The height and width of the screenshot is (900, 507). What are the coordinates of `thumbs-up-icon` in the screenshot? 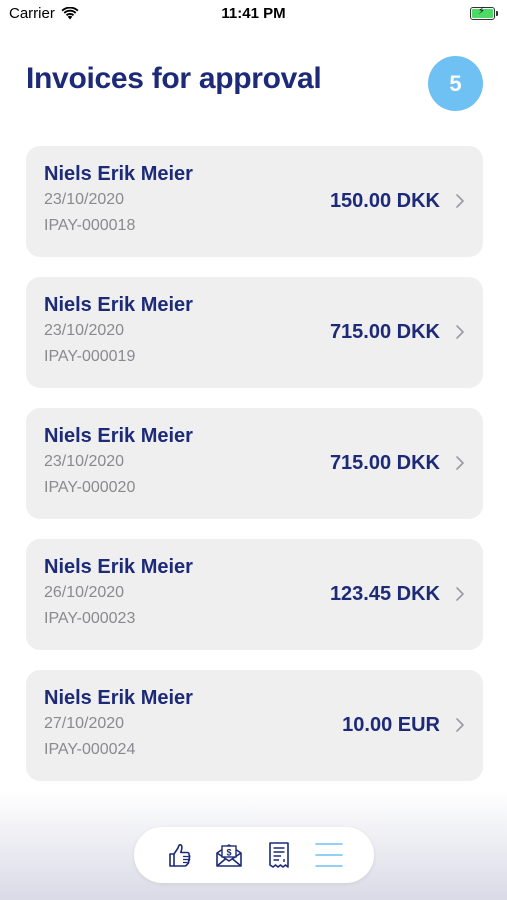 It's located at (180, 855).